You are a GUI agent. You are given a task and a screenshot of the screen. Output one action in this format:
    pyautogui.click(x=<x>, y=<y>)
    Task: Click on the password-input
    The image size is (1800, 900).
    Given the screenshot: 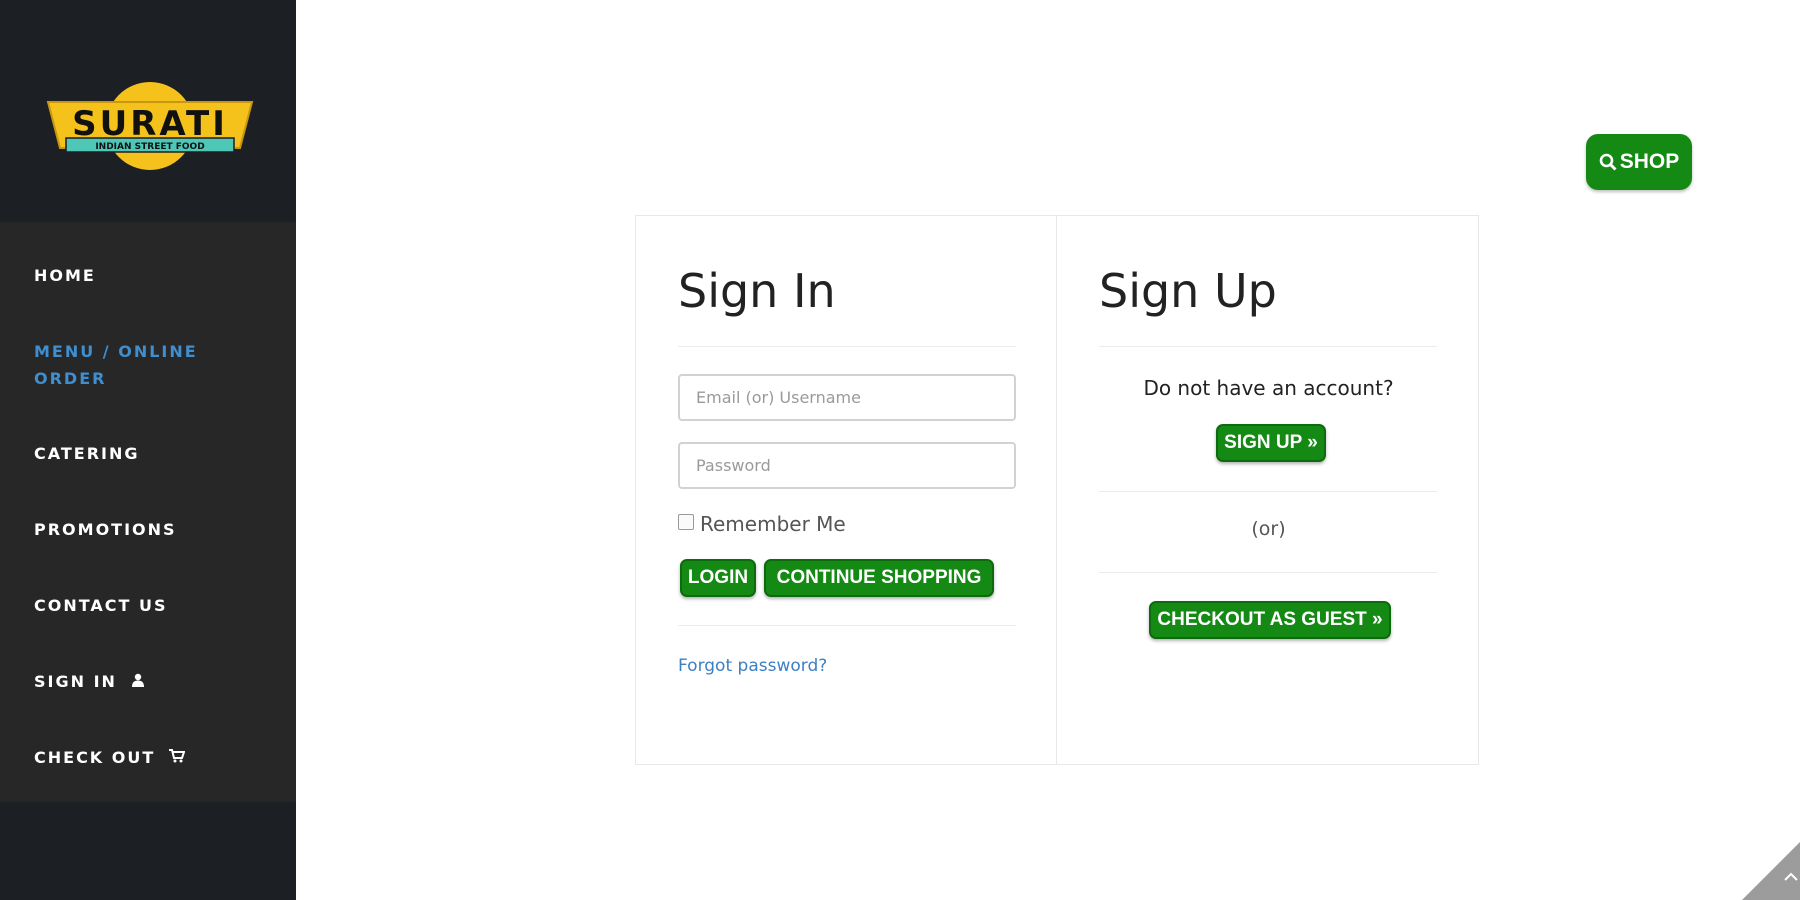 What is the action you would take?
    pyautogui.click(x=847, y=465)
    